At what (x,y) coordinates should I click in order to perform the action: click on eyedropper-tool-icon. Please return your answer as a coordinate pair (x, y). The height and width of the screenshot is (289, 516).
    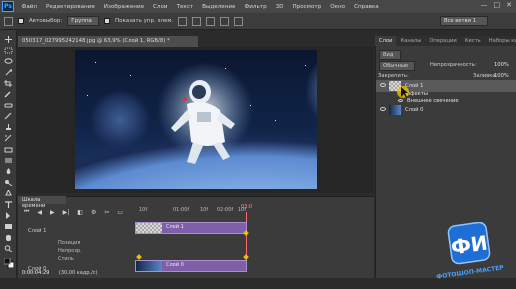
    Looking at the image, I should click on (8, 94).